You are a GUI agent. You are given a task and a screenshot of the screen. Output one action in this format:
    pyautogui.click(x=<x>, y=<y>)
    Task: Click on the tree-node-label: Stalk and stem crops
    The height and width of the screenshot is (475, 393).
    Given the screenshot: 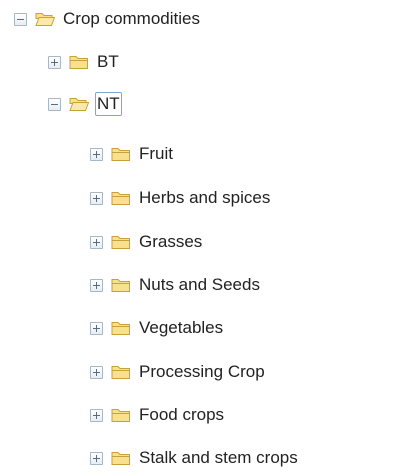 What is the action you would take?
    pyautogui.click(x=218, y=458)
    